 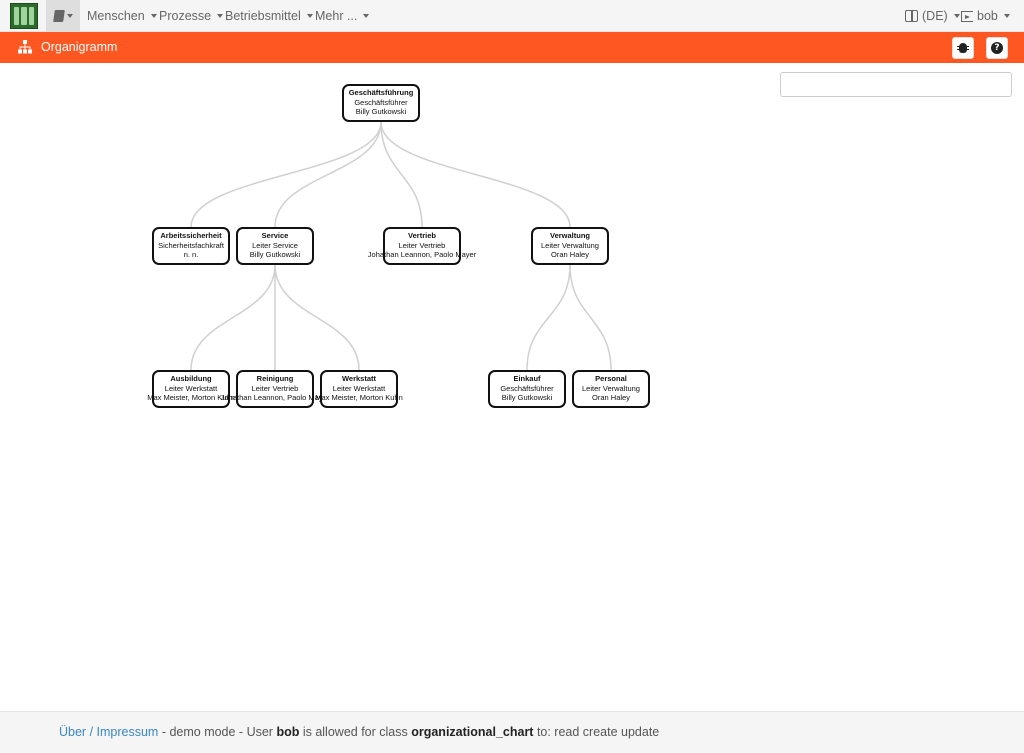 I want to click on language-label: (DE), so click(x=935, y=16).